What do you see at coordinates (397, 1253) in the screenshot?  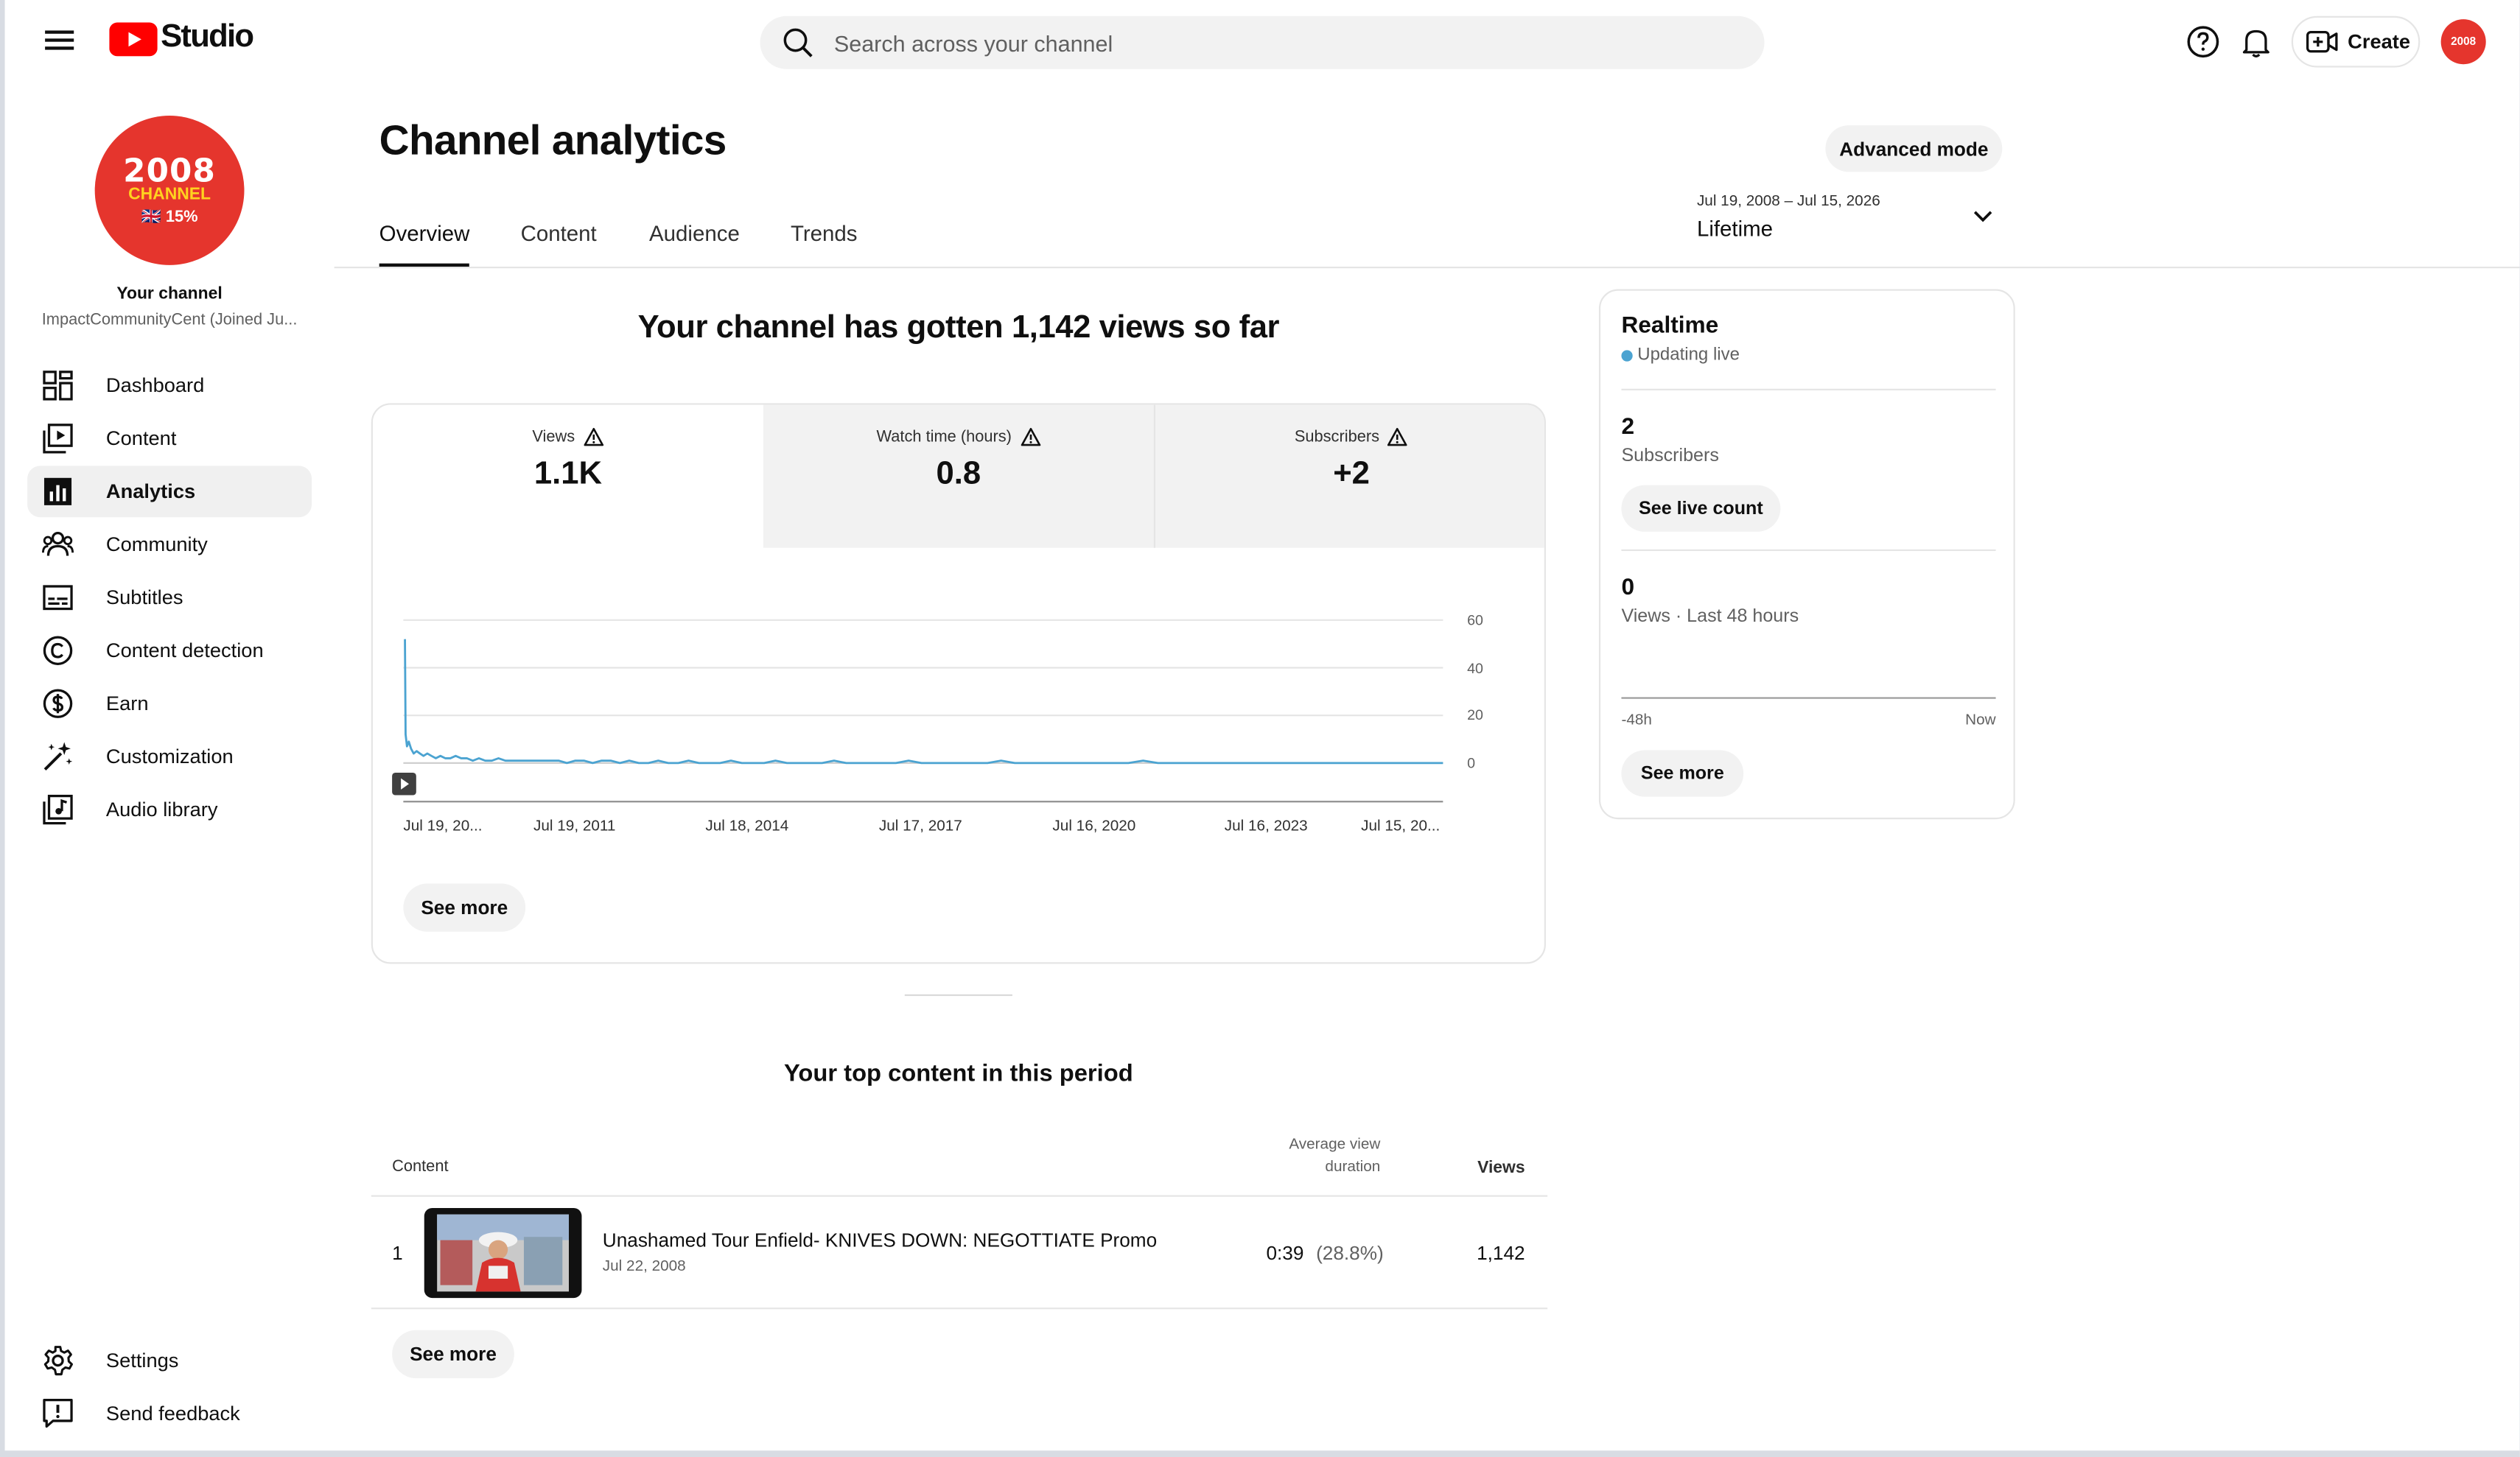 I see `row-rank: 1` at bounding box center [397, 1253].